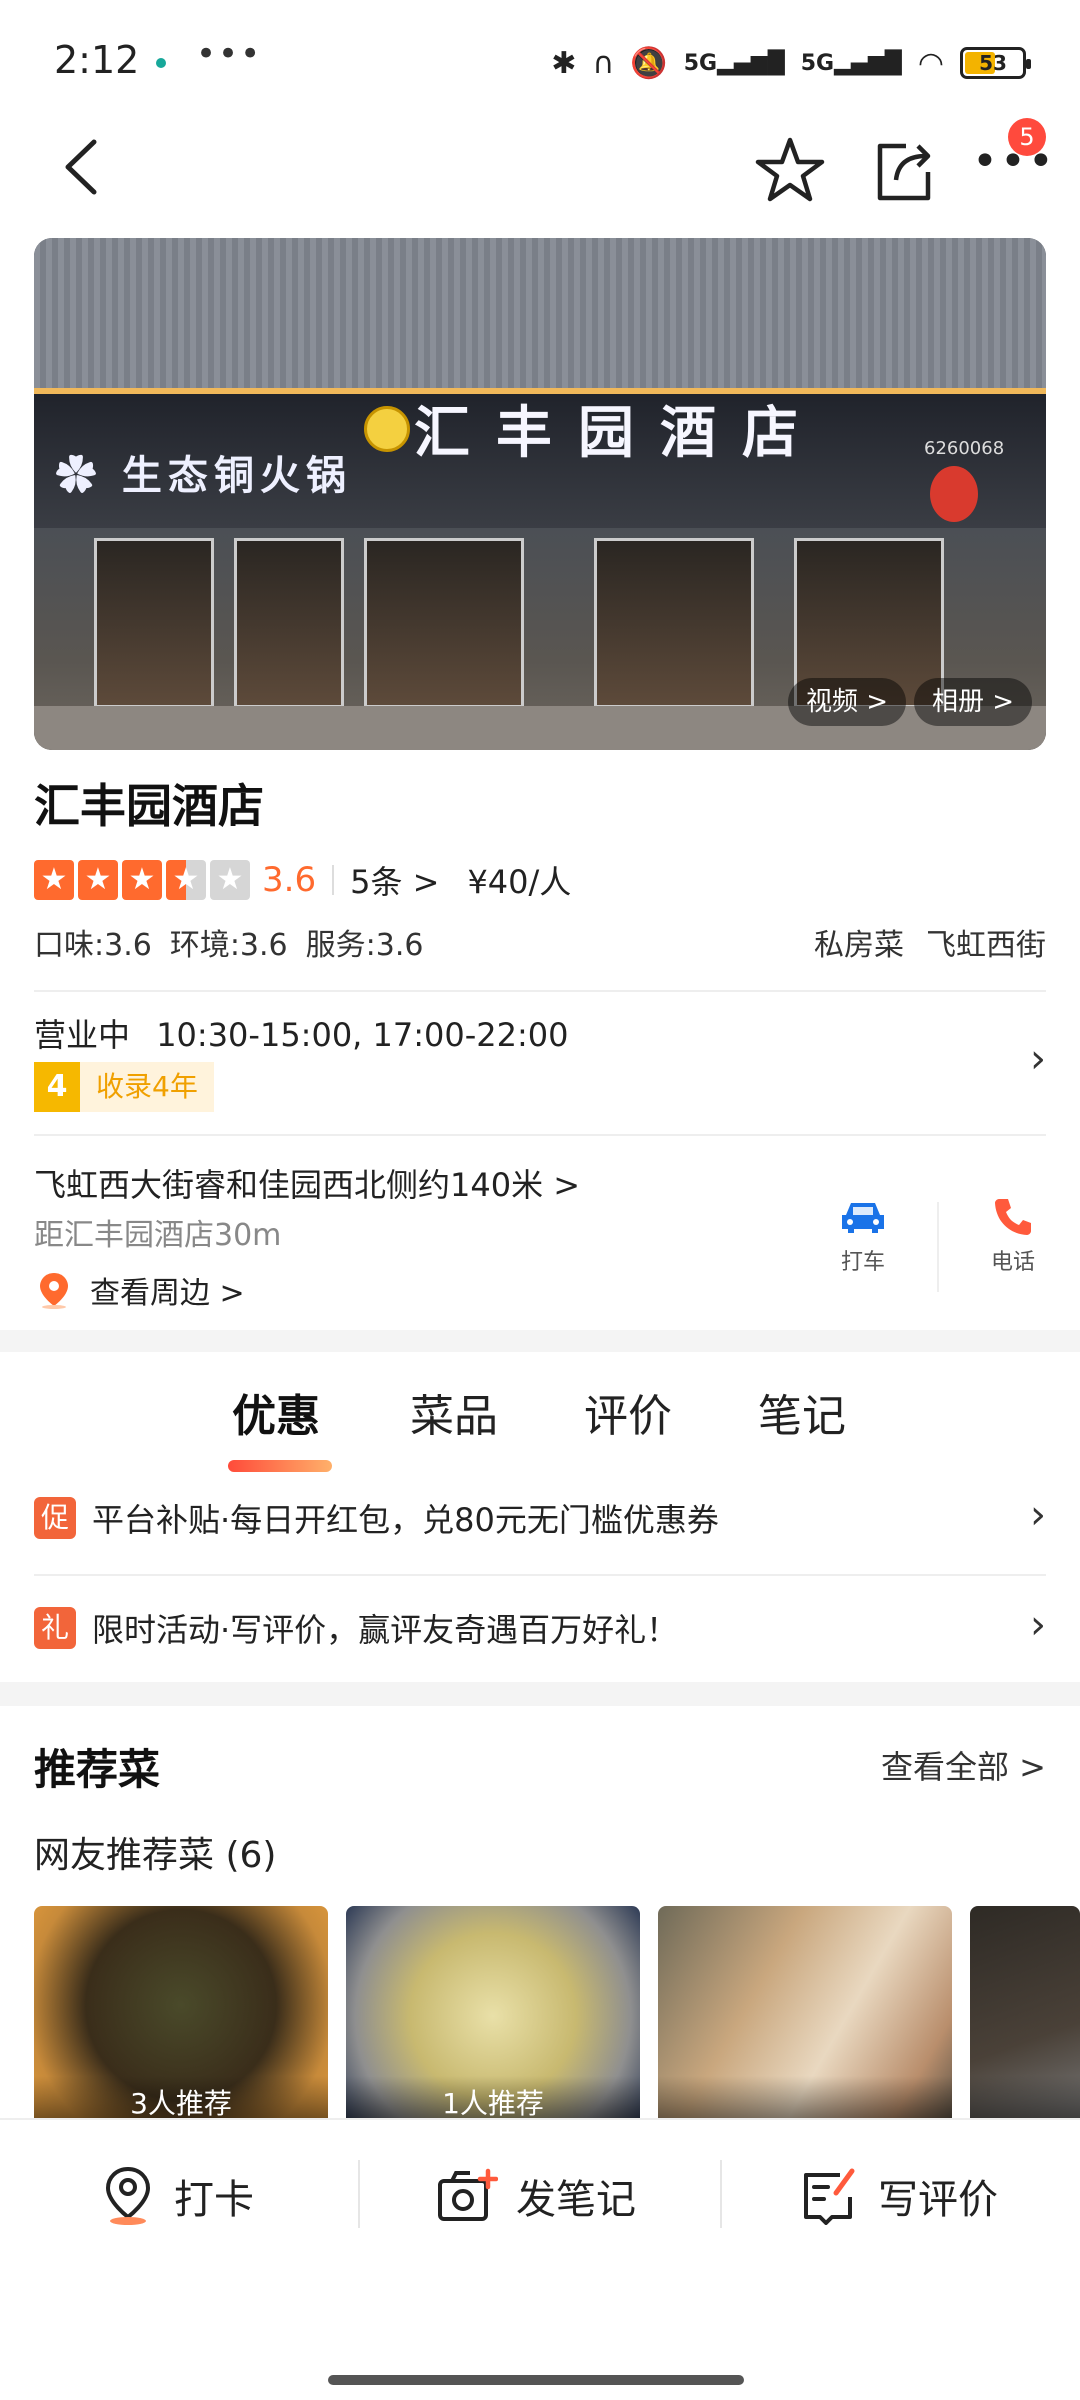 This screenshot has height=2400, width=1080. Describe the element at coordinates (536, 2380) in the screenshot. I see `home-indicator` at that location.